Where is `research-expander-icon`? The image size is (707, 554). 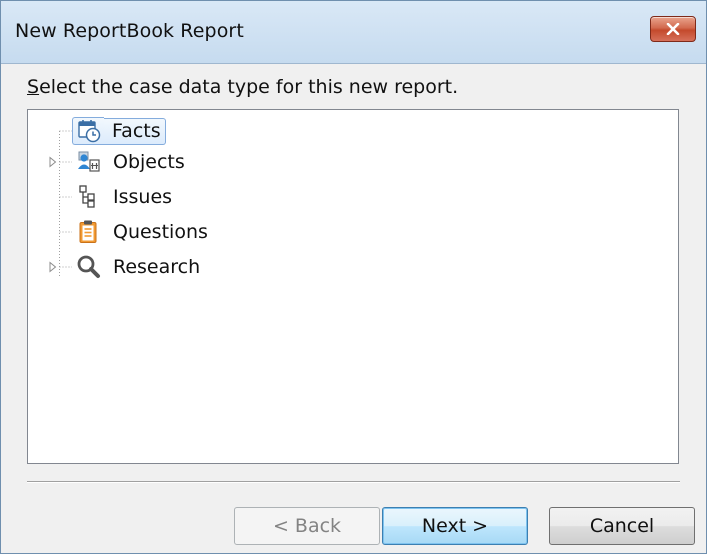 research-expander-icon is located at coordinates (53, 267).